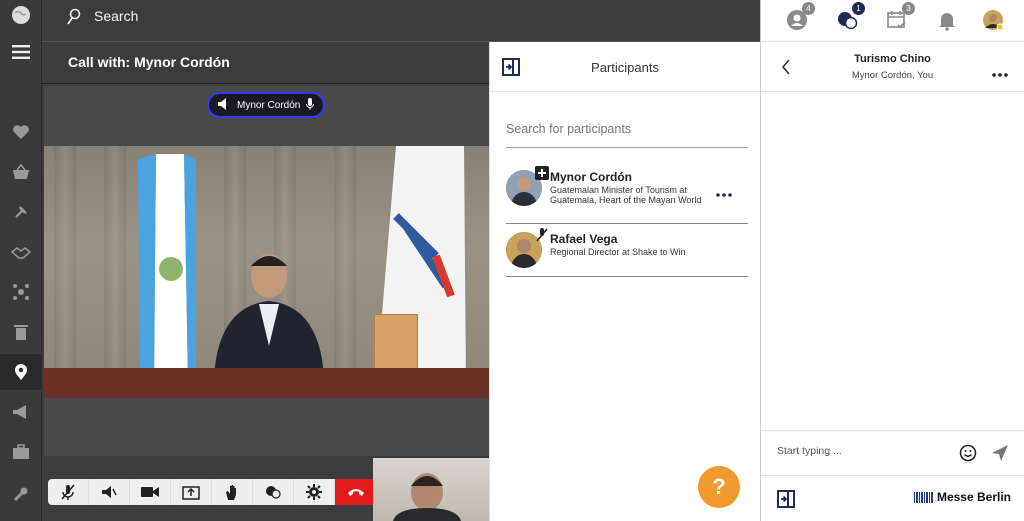 This screenshot has height=521, width=1024. What do you see at coordinates (808, 8) in the screenshot?
I see `contacts-count-badge: 4` at bounding box center [808, 8].